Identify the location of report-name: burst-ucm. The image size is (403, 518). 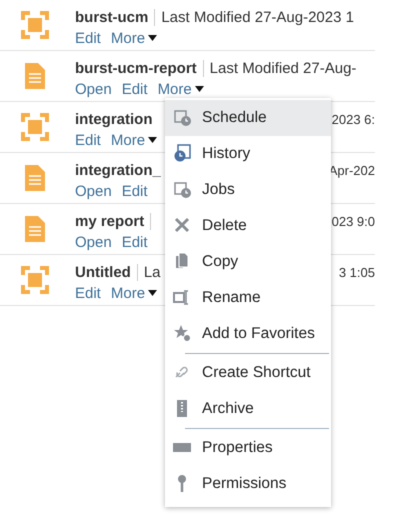
(111, 17).